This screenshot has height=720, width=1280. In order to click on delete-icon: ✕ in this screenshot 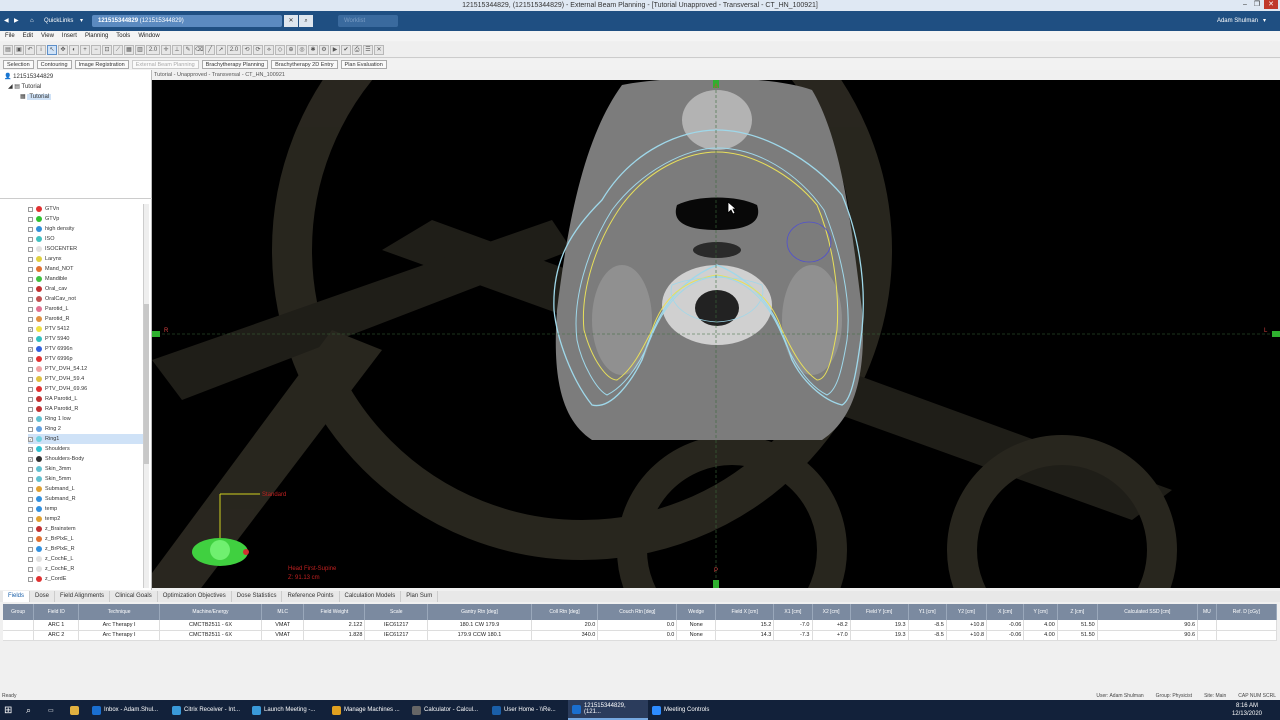, I will do `click(379, 49)`.